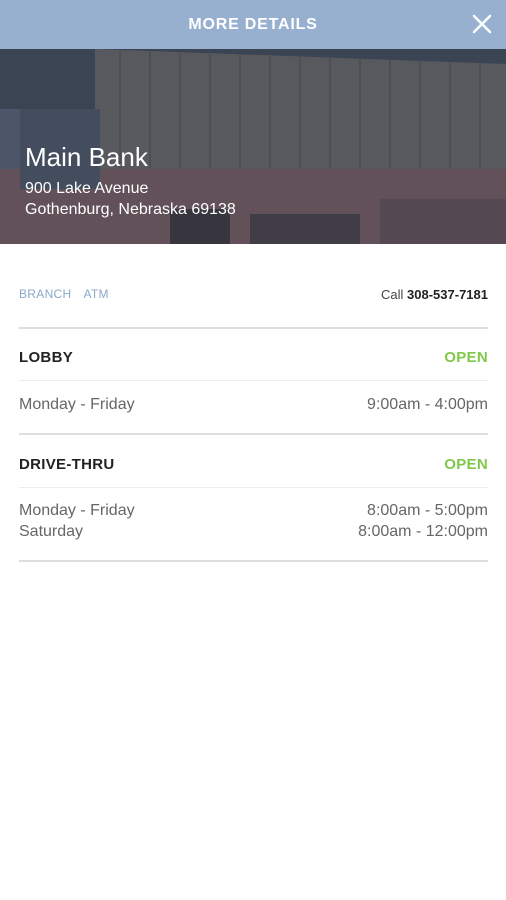 The width and height of the screenshot is (506, 900). Describe the element at coordinates (46, 357) in the screenshot. I see `lobby-title: LOBBY` at that location.